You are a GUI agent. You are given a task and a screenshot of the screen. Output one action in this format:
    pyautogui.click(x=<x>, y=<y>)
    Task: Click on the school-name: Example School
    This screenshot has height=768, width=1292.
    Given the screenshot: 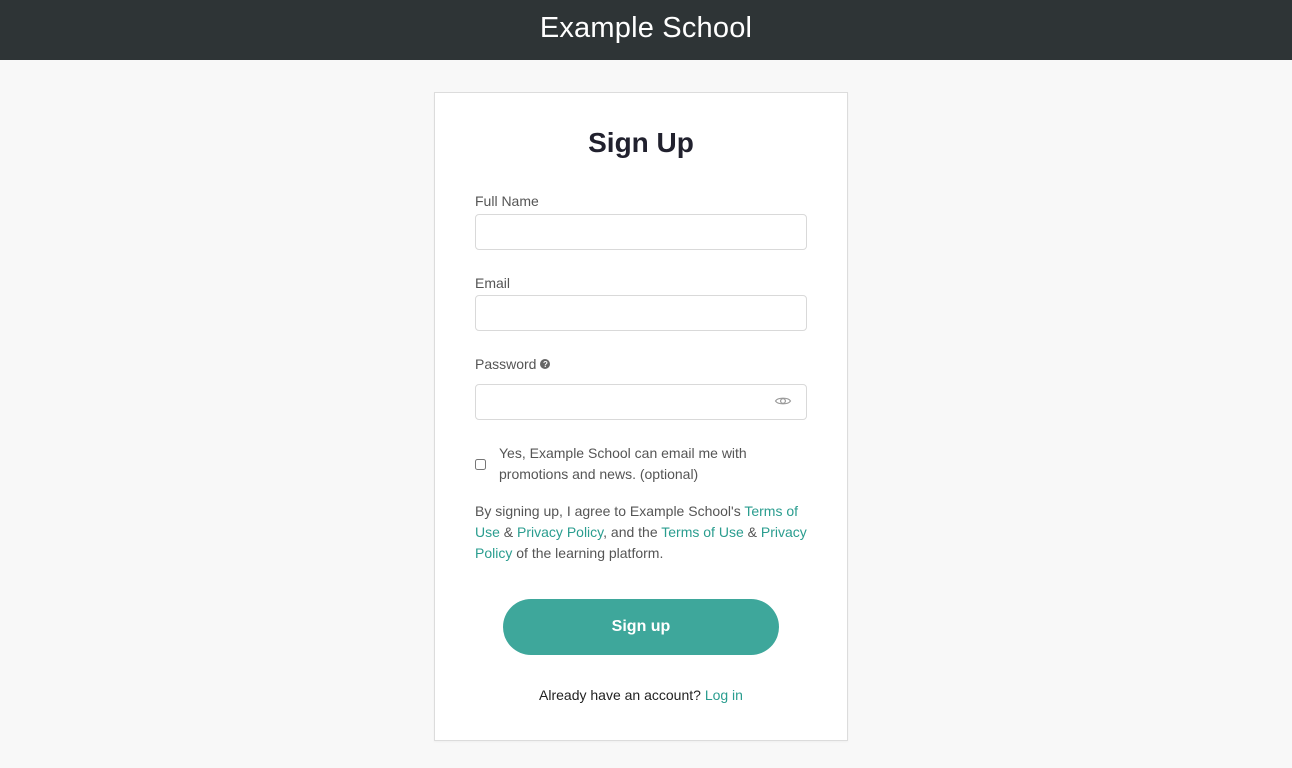 What is the action you would take?
    pyautogui.click(x=646, y=27)
    